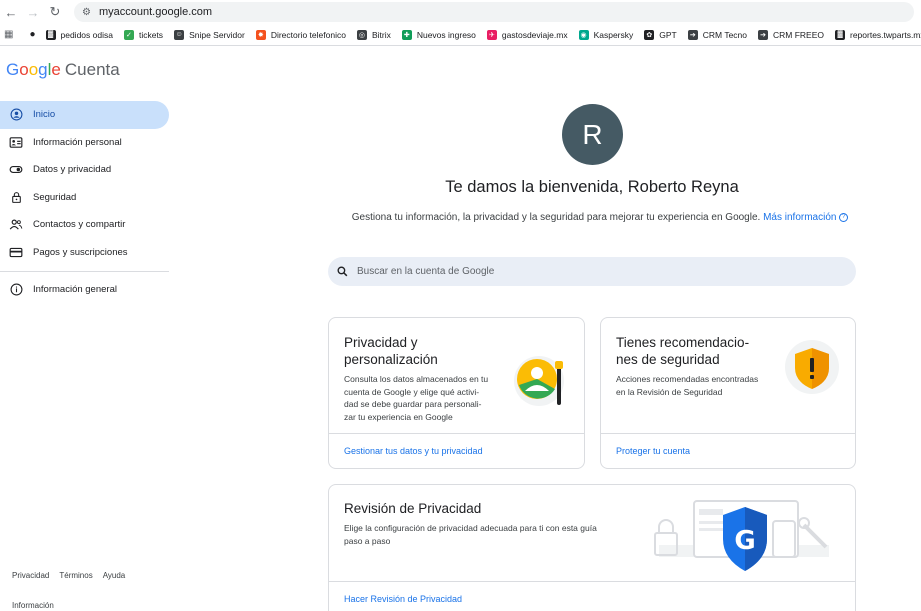 The height and width of the screenshot is (611, 921). I want to click on sidebar-item-general-info: Información general, so click(84, 290).